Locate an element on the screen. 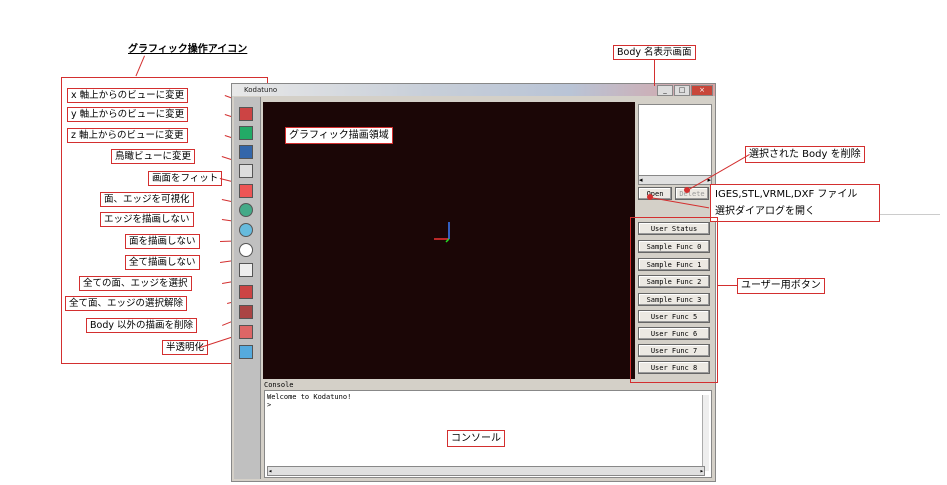 This screenshot has height=485, width=947. open-dialog-dot is located at coordinates (650, 197).